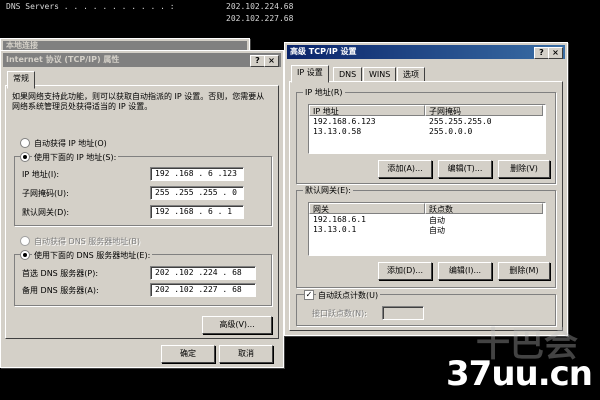 This screenshot has width=600, height=400. Describe the element at coordinates (437, 230) in the screenshot. I see `gw-row-2-metric: 自动` at that location.